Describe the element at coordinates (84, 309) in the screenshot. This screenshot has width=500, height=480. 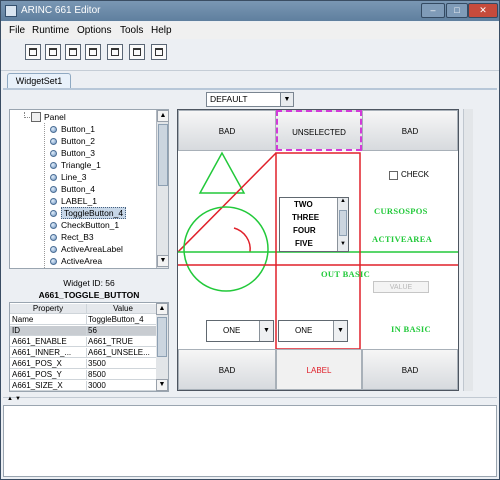
I see `properties-header-row: Property Value` at that location.